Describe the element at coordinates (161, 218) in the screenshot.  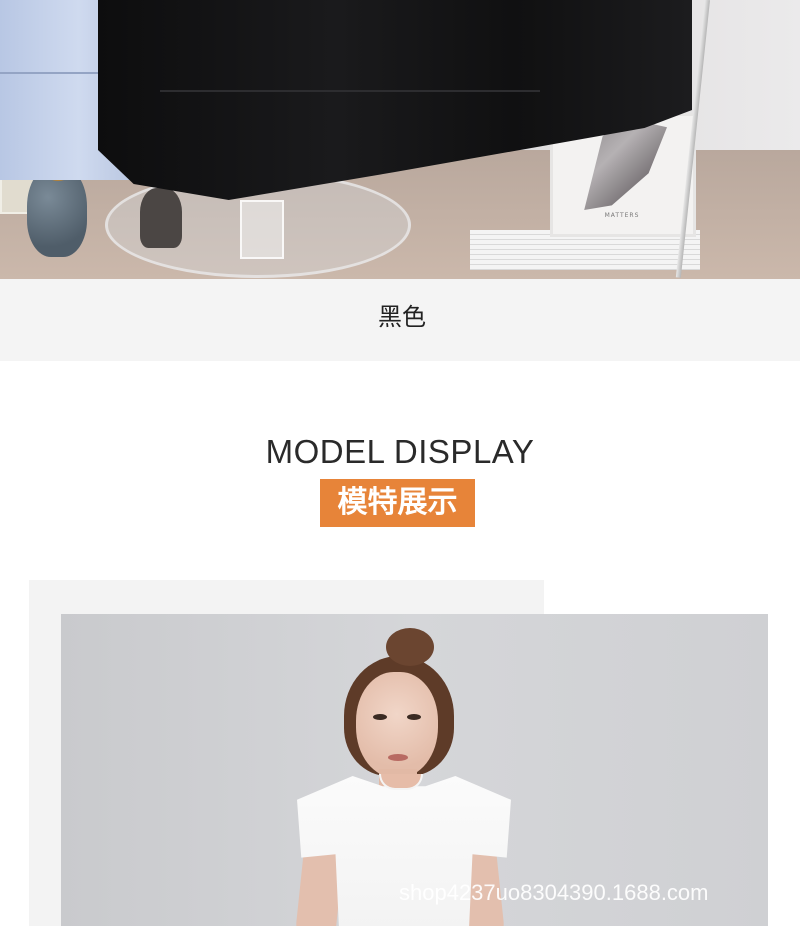
I see `photo-figurine` at that location.